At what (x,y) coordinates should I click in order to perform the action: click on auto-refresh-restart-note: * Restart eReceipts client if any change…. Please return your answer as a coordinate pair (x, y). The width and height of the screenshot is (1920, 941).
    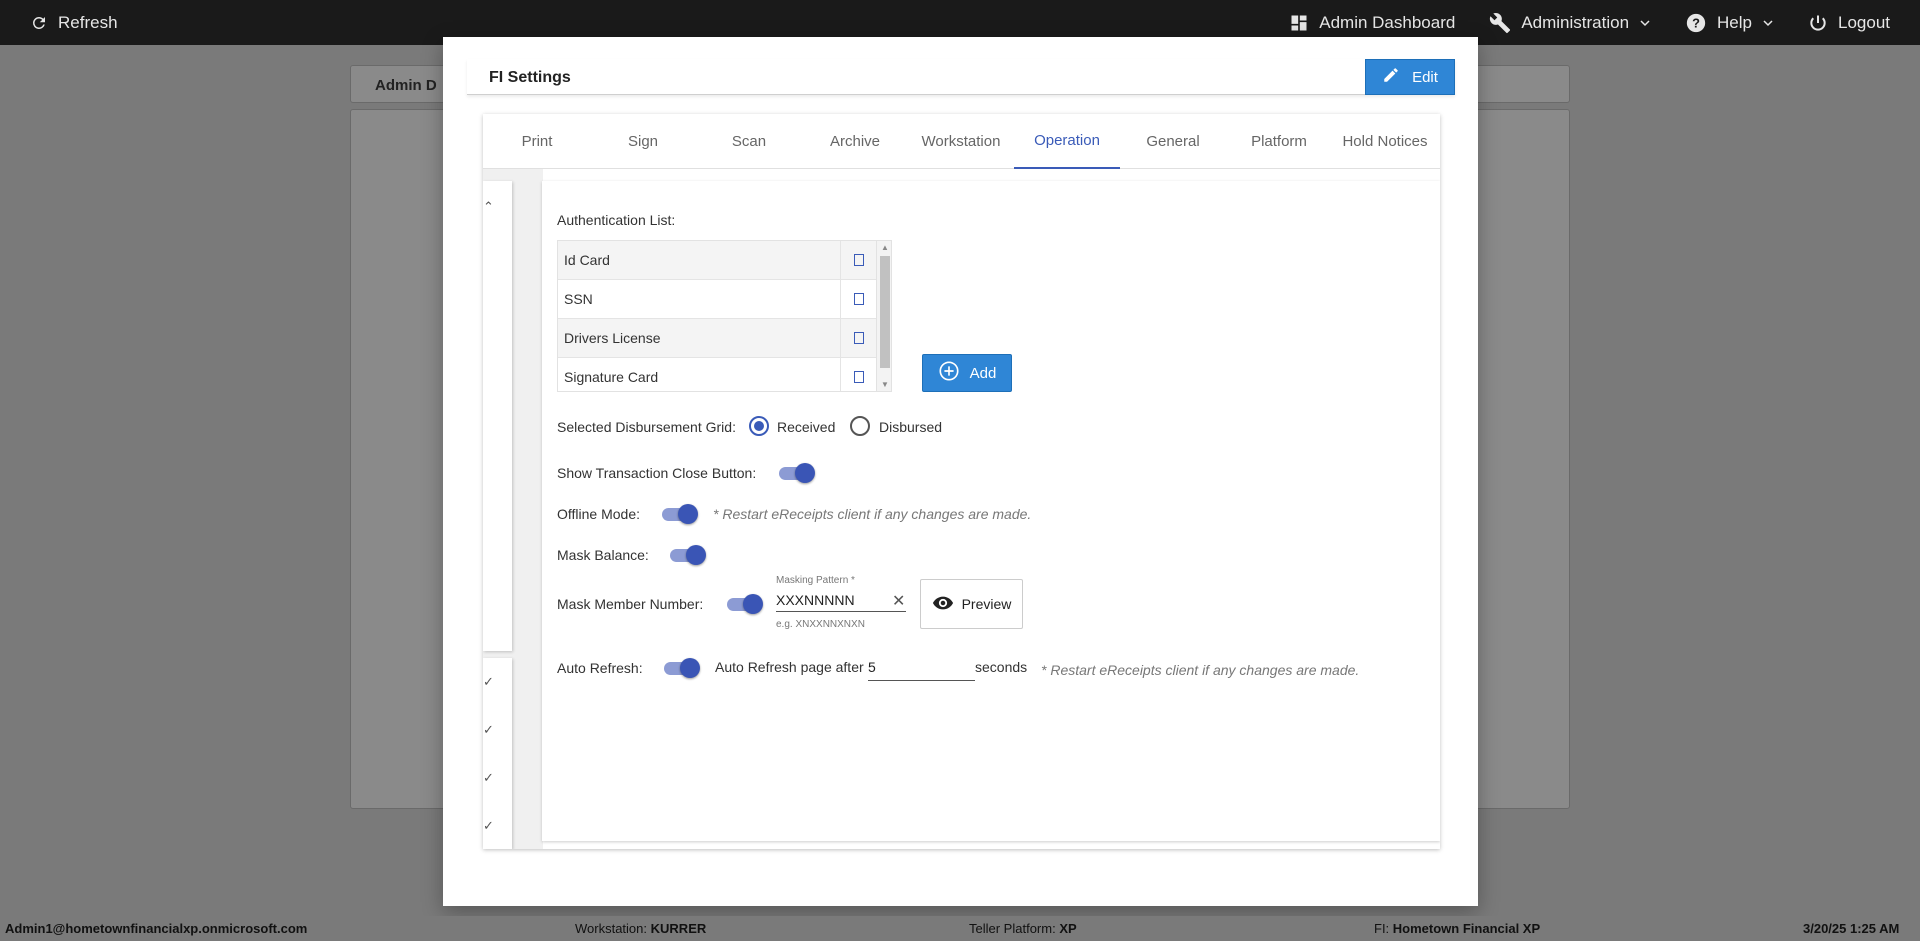
    Looking at the image, I should click on (1200, 670).